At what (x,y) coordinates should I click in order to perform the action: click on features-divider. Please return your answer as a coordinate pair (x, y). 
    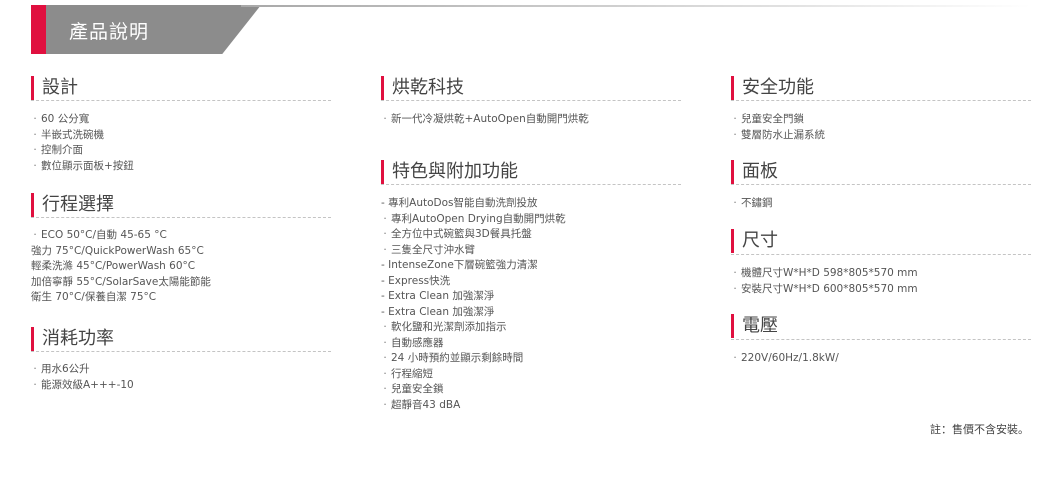
    Looking at the image, I should click on (531, 184).